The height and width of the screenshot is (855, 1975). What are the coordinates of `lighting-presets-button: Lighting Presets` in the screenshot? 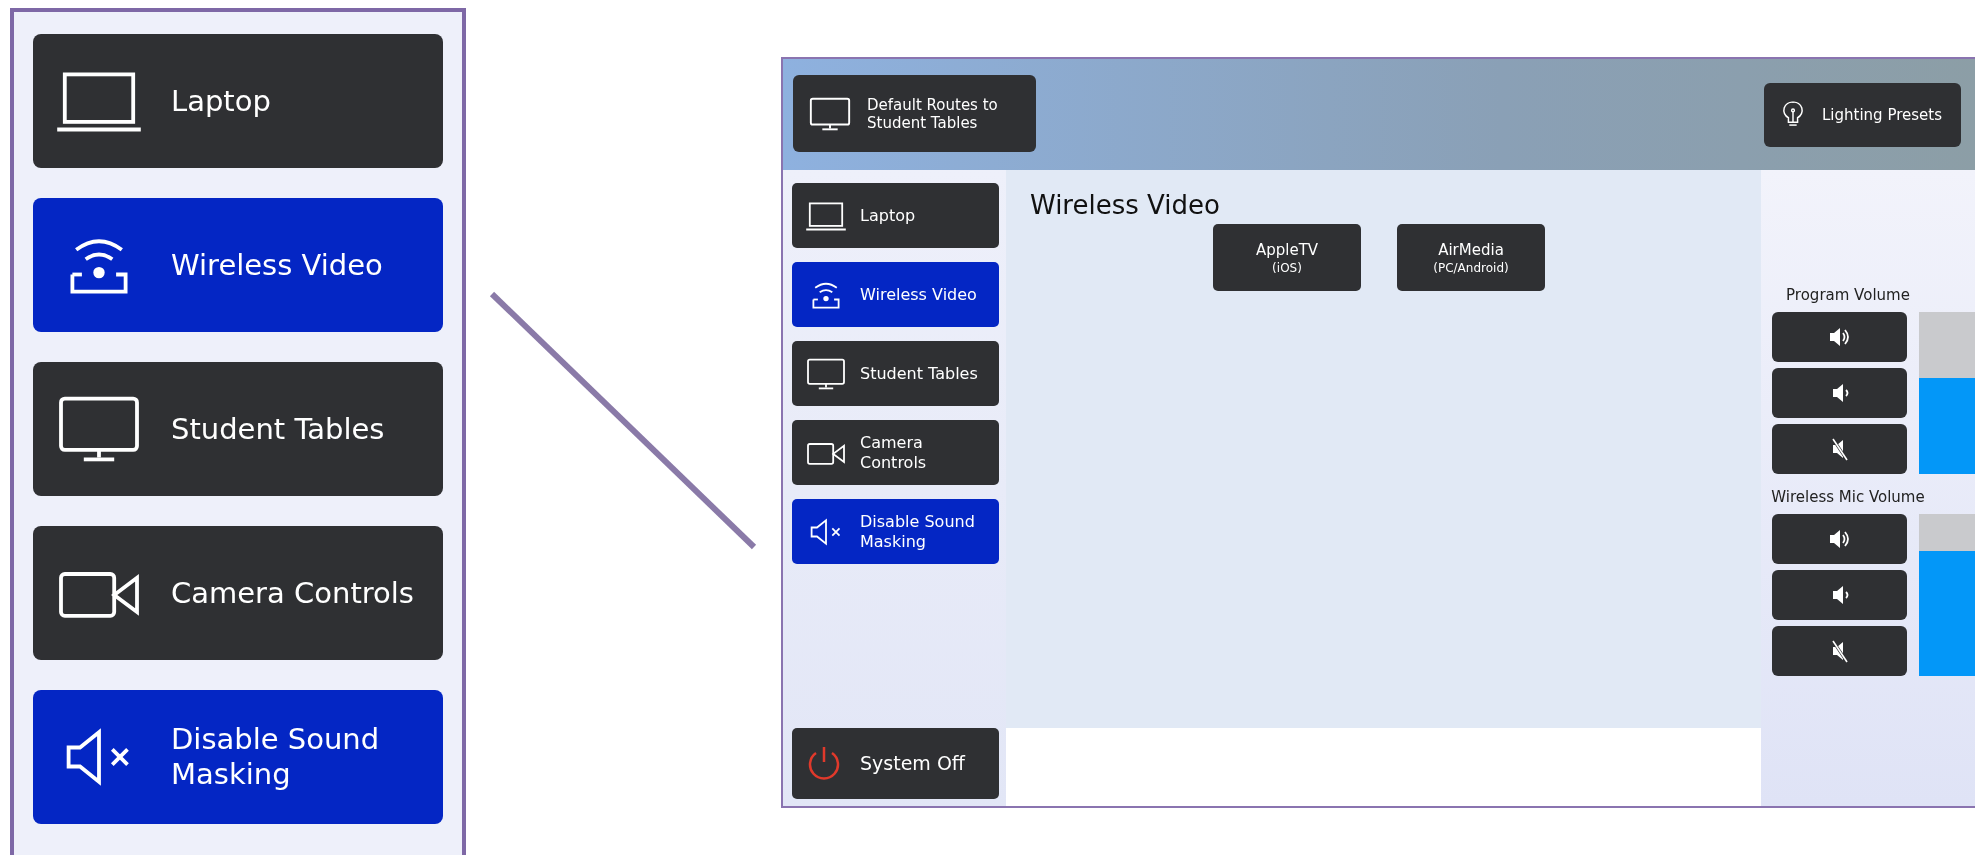 It's located at (1862, 114).